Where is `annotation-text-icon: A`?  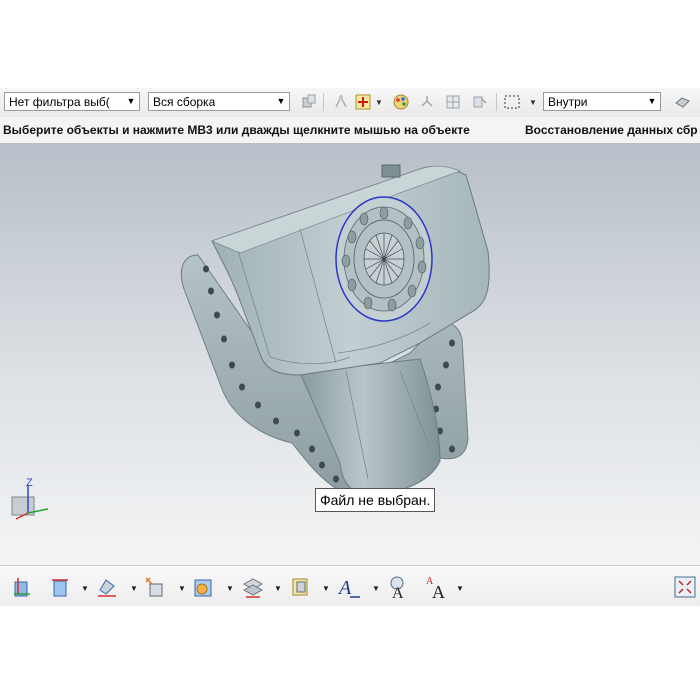 annotation-text-icon: A is located at coordinates (349, 587).